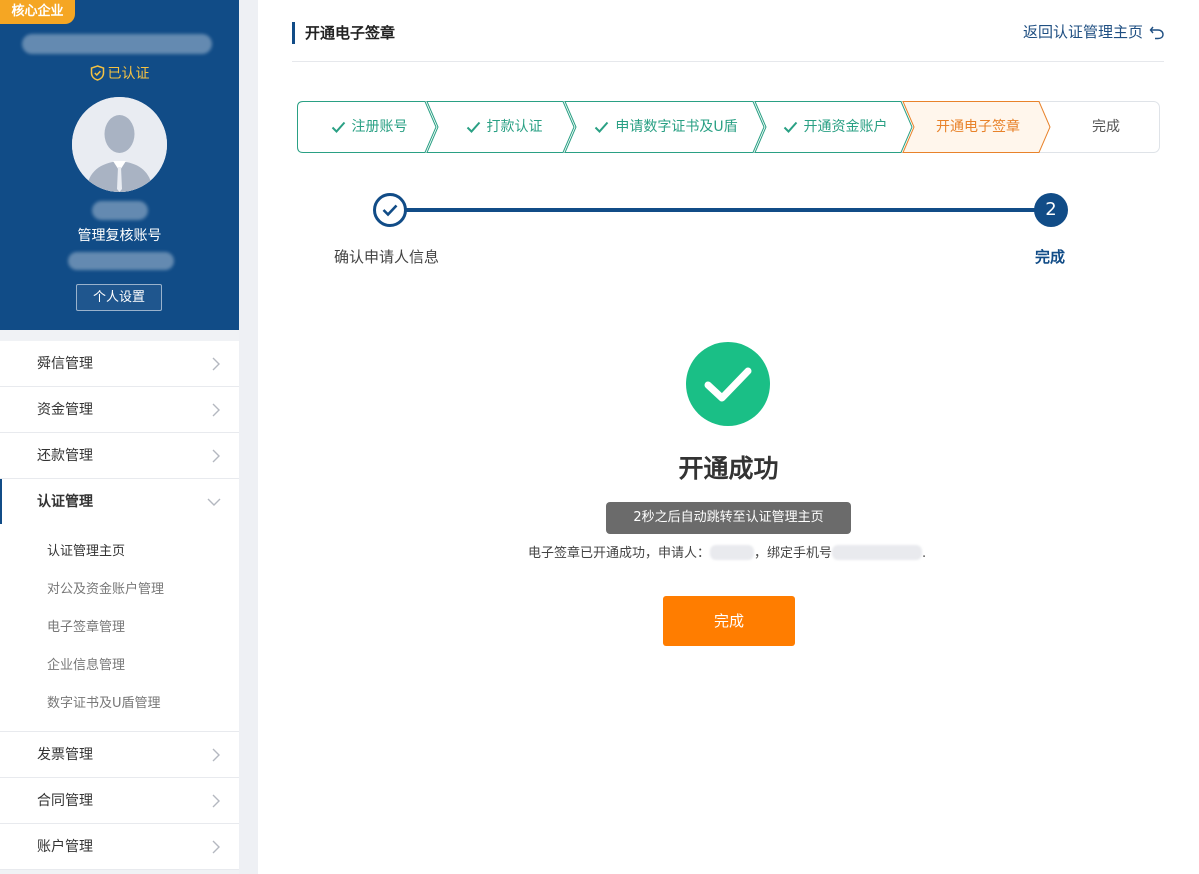  Describe the element at coordinates (728, 518) in the screenshot. I see `redirect-toast: 2秒之后自动跳转至认证管理主页` at that location.